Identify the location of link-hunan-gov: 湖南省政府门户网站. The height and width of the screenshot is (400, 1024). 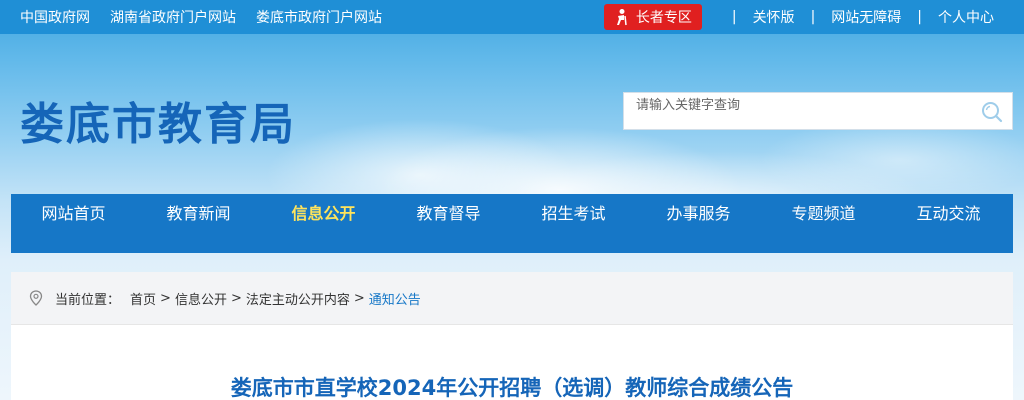
(173, 17).